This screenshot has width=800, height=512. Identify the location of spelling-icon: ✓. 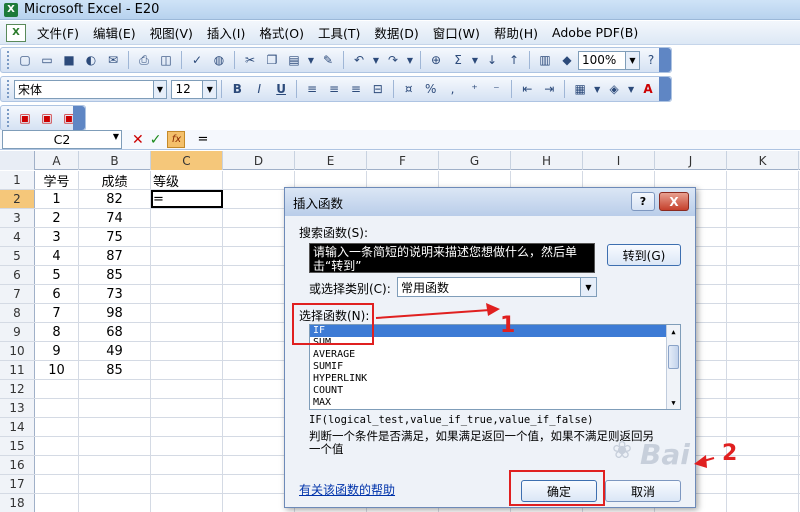
(197, 60).